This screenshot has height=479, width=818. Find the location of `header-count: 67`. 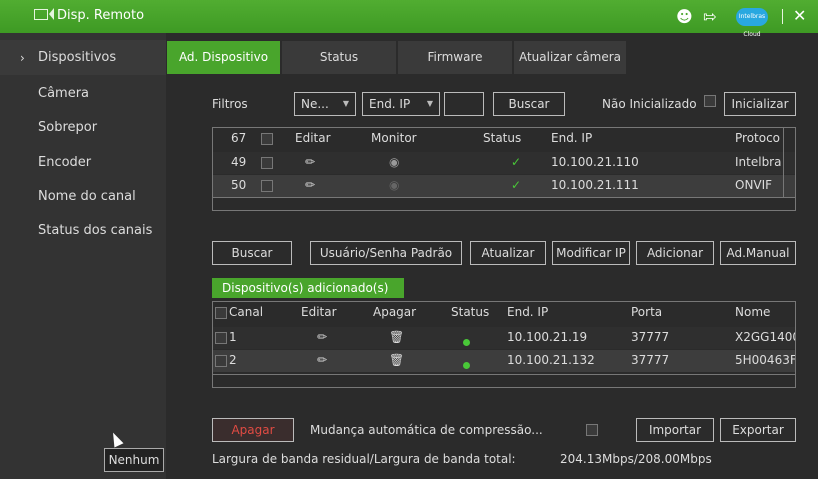

header-count: 67 is located at coordinates (239, 138).